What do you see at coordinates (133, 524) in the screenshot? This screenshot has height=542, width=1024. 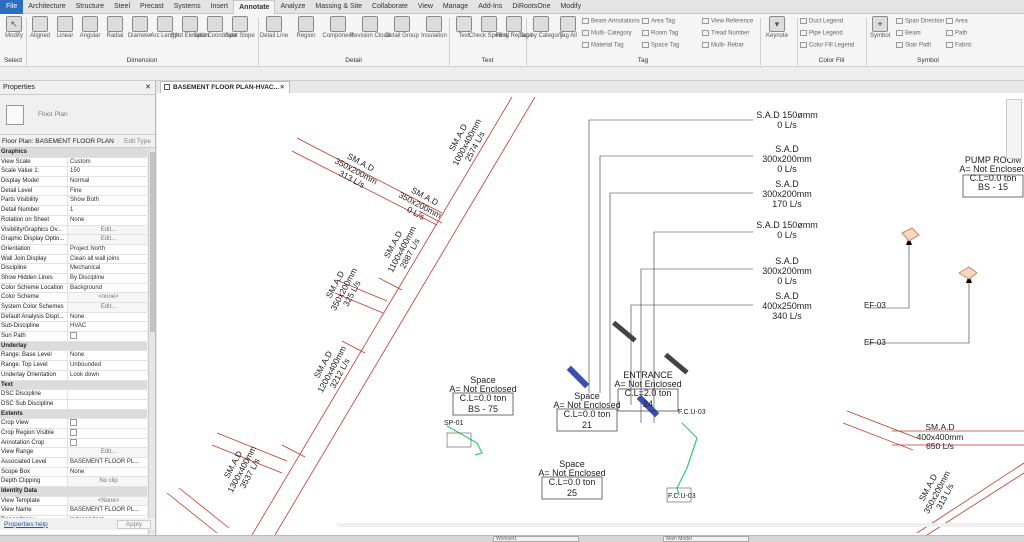 I see `apply-button: Apply` at bounding box center [133, 524].